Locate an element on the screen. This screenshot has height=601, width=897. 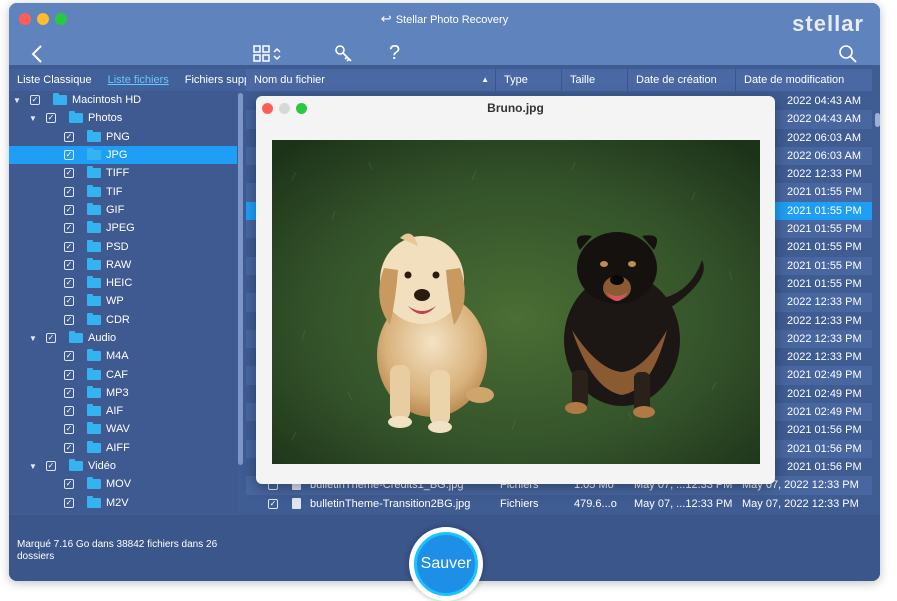
tree-item: ✓ PSD is located at coordinates (123, 246).